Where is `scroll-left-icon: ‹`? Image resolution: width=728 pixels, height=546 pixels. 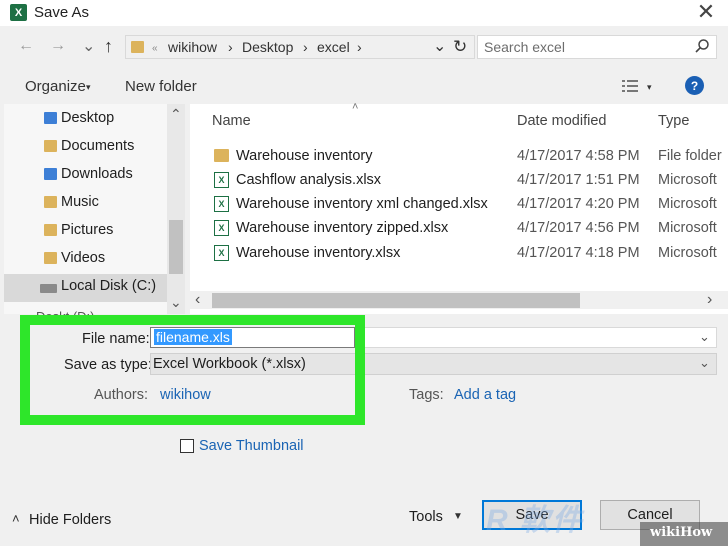 scroll-left-icon: ‹ is located at coordinates (197, 300).